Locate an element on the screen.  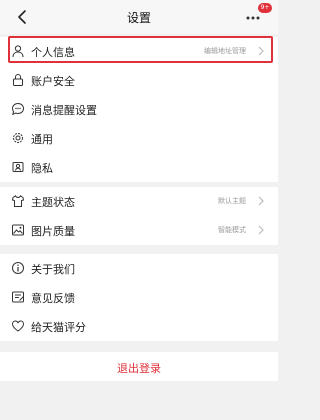
page-title: 设置 is located at coordinates (138, 18).